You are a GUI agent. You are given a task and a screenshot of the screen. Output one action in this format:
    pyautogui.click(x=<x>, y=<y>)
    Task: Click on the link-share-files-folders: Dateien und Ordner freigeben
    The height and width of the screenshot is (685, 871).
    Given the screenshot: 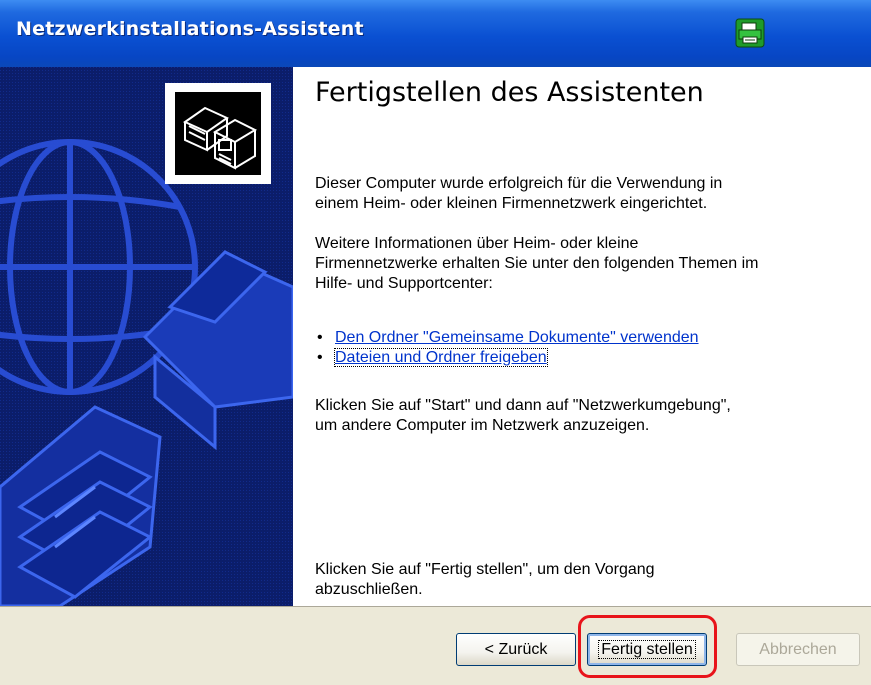 What is the action you would take?
    pyautogui.click(x=441, y=357)
    